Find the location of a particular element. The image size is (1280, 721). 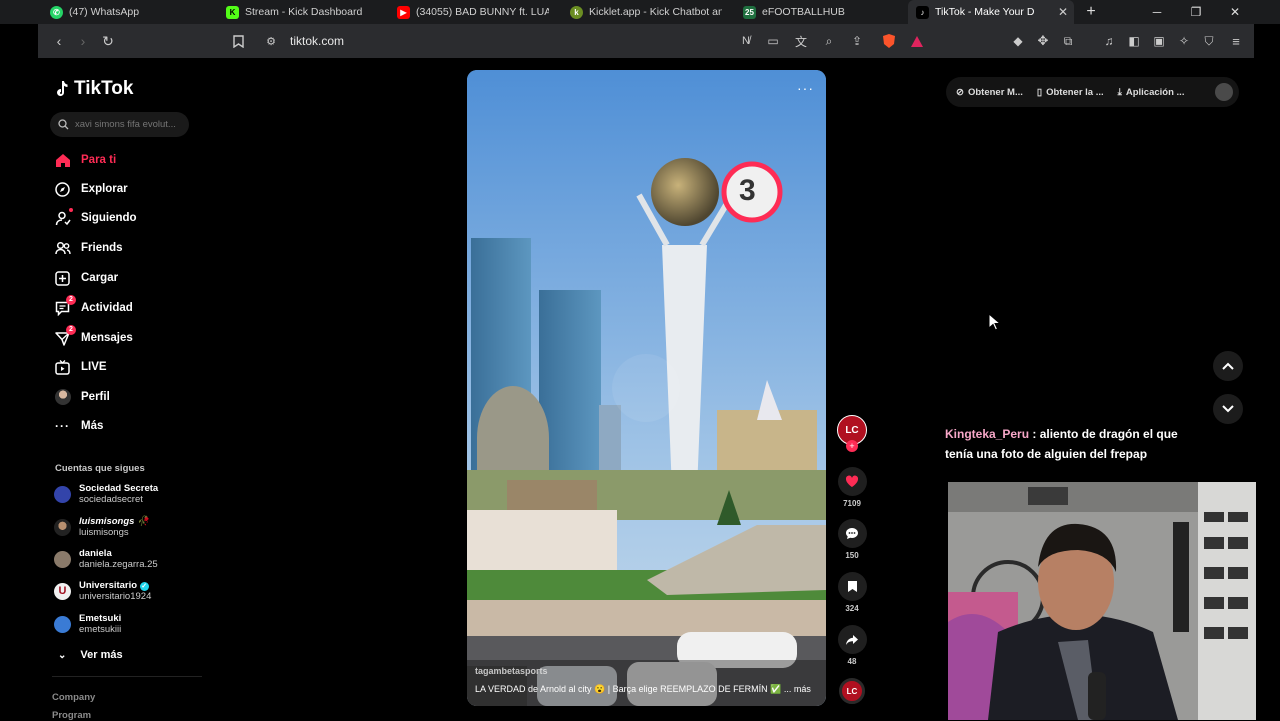

share-page-icon: ⇪ is located at coordinates (857, 41).